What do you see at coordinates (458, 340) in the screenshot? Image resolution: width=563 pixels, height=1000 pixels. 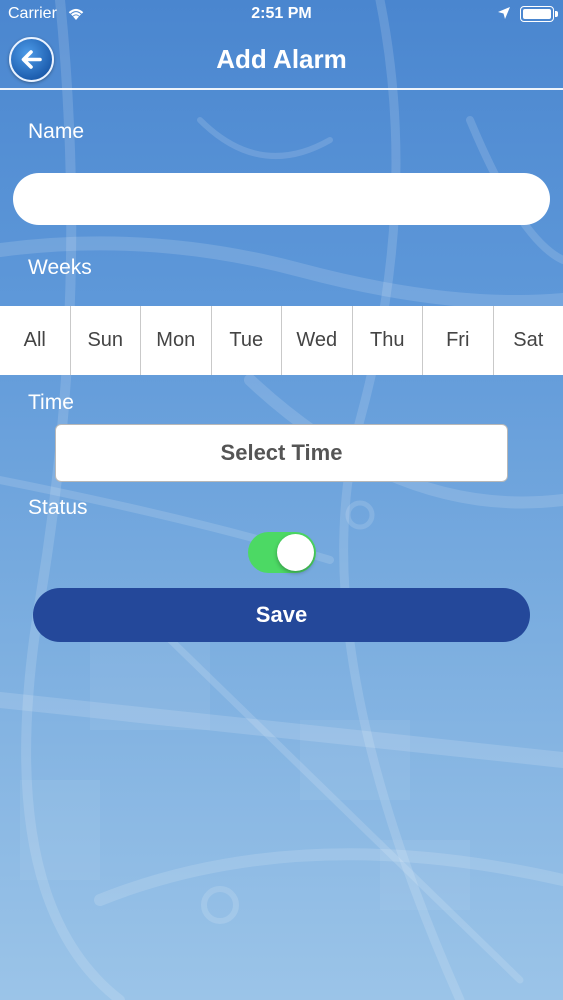 I see `day-fri-button: Fri` at bounding box center [458, 340].